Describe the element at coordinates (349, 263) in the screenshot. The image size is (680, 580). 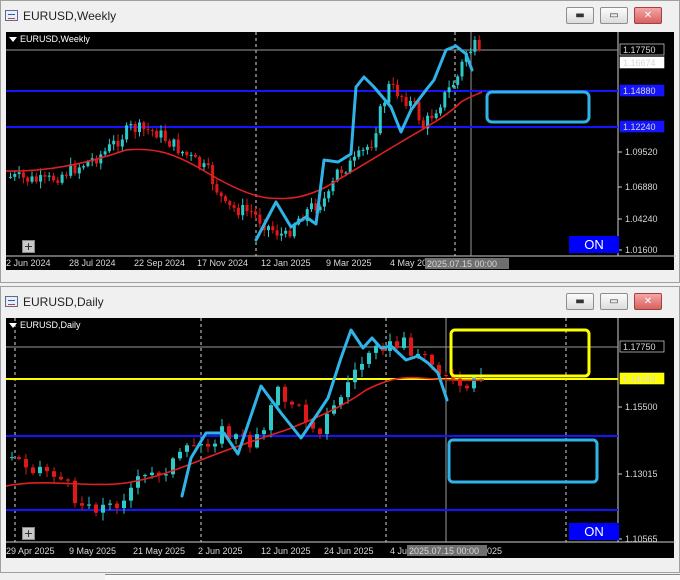
I see `date-tick-label: 9 Mar 2025` at that location.